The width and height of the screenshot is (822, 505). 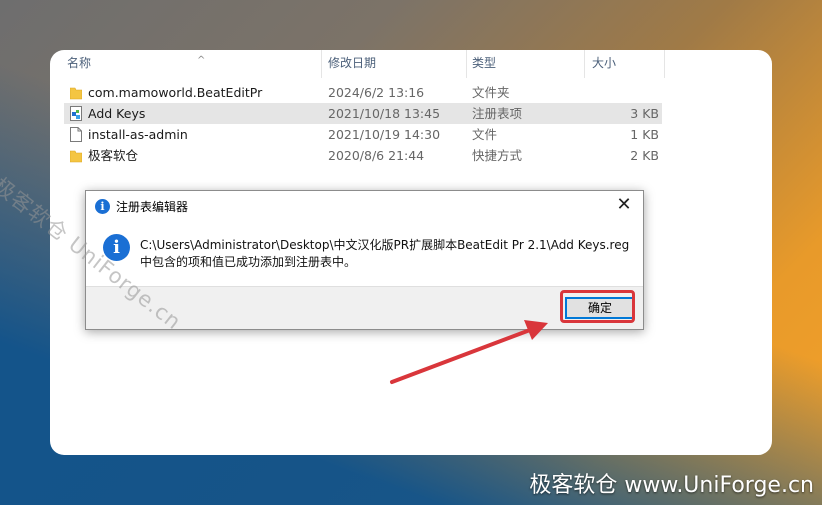 I want to click on file-icon, so click(x=76, y=134).